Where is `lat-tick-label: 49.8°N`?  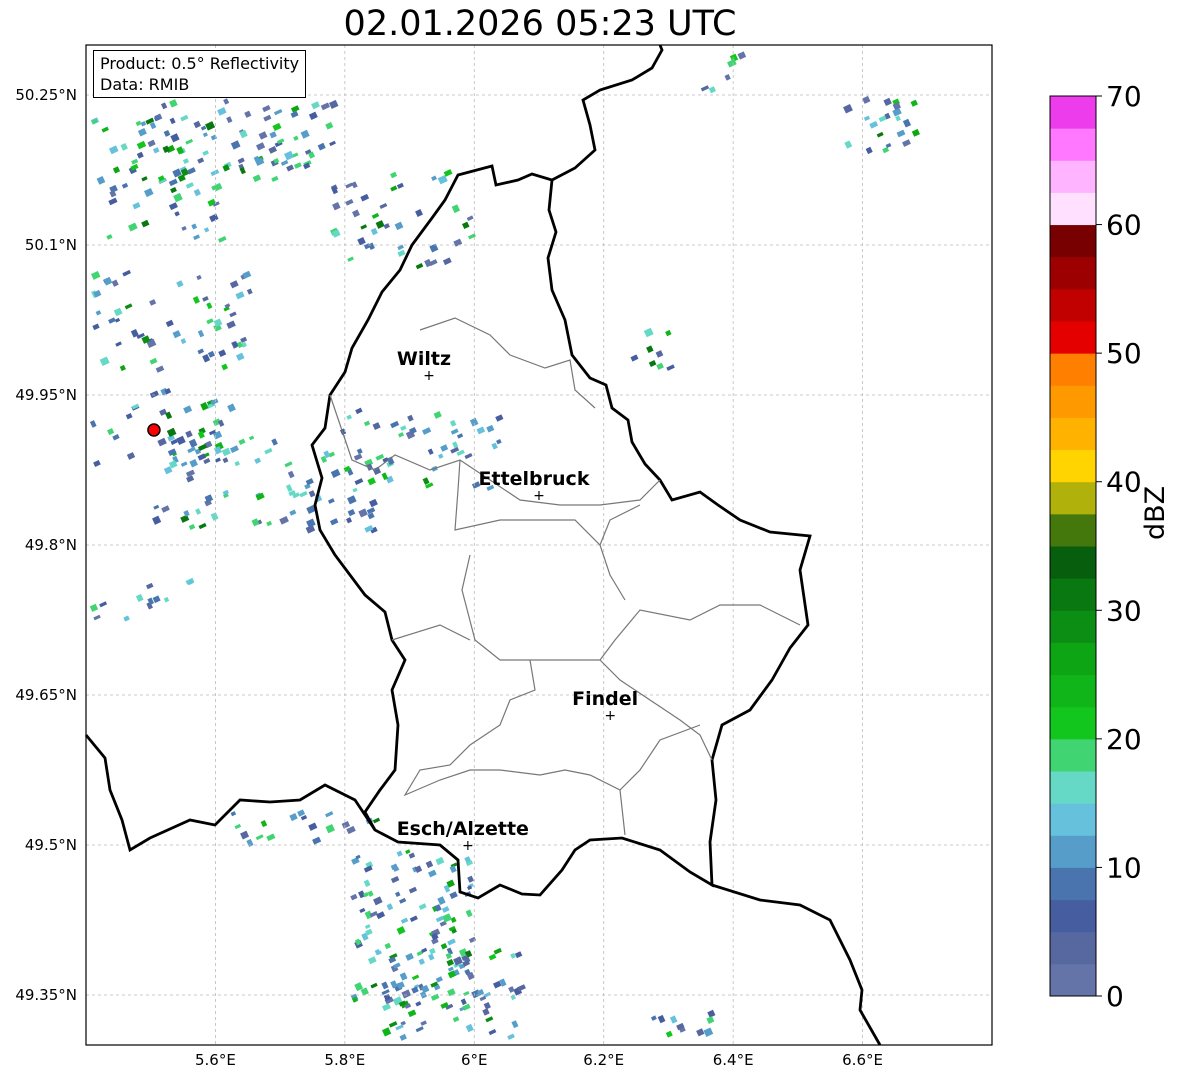
lat-tick-label: 49.8°N is located at coordinates (51, 545).